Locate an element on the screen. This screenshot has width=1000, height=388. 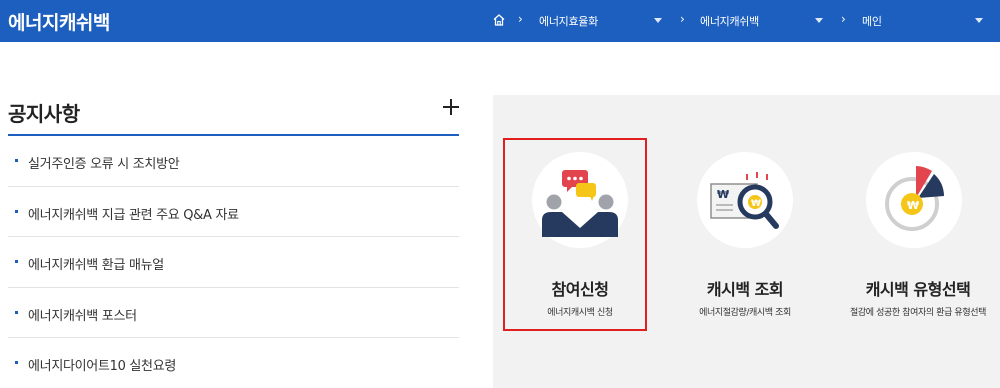
card-subtitle: 절감에 성공한 참여자의 환급 유형선택 is located at coordinates (918, 313).